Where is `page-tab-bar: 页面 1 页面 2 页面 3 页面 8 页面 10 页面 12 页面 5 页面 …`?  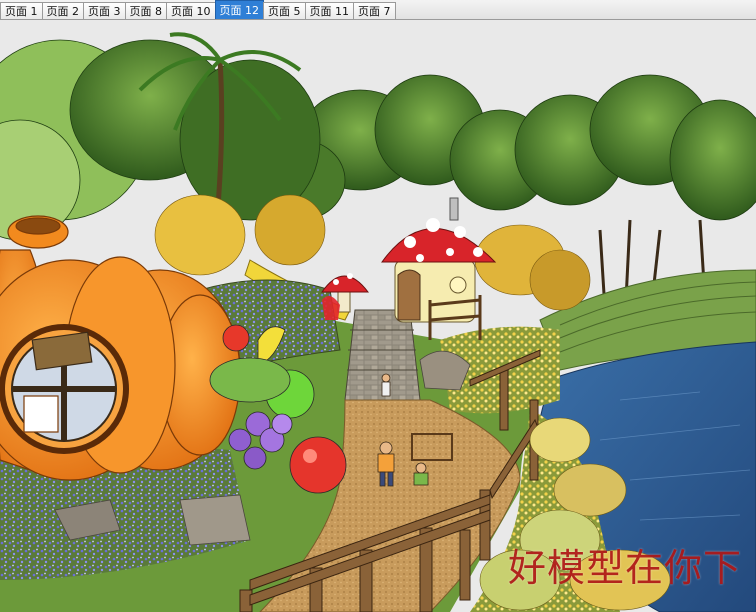 page-tab-bar: 页面 1 页面 2 页面 3 页面 8 页面 10 页面 12 页面 5 页面 … is located at coordinates (378, 10).